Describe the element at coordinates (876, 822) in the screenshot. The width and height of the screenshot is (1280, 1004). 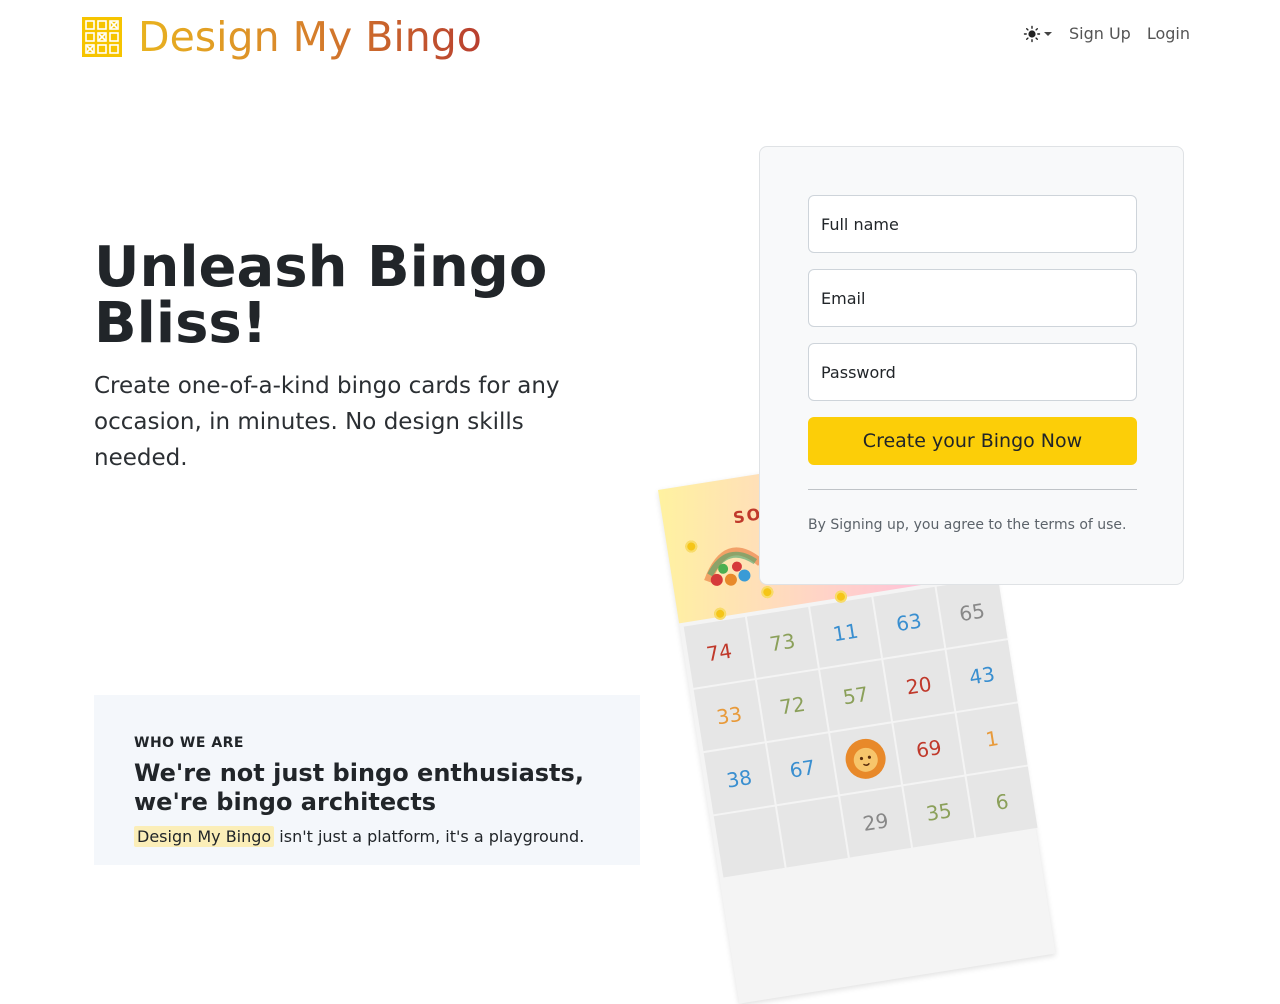
I see `card-cell: 29` at that location.